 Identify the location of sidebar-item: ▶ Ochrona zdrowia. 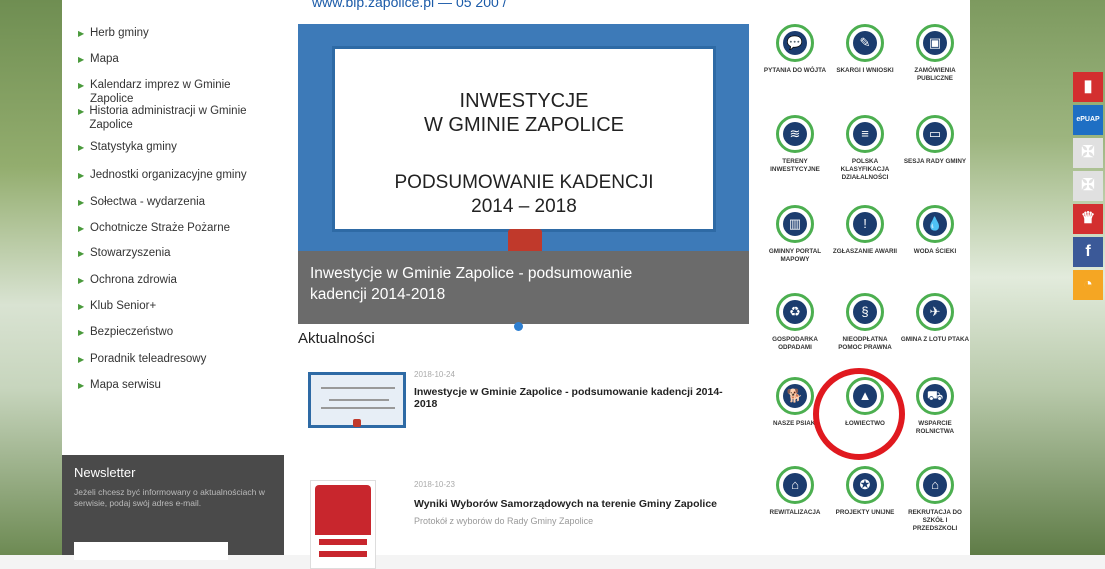
(173, 280).